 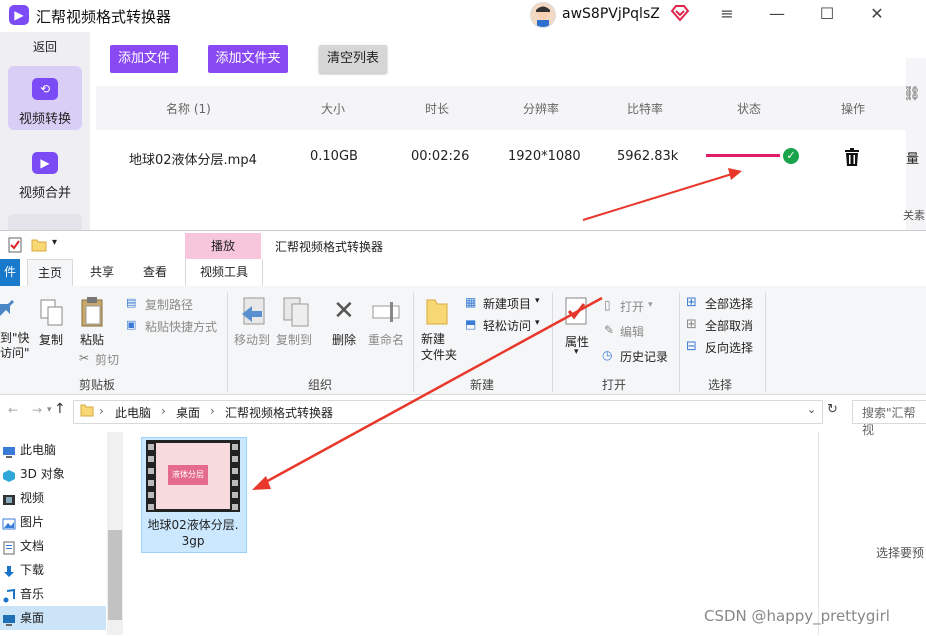 What do you see at coordinates (9, 522) in the screenshot?
I see `picture-icon` at bounding box center [9, 522].